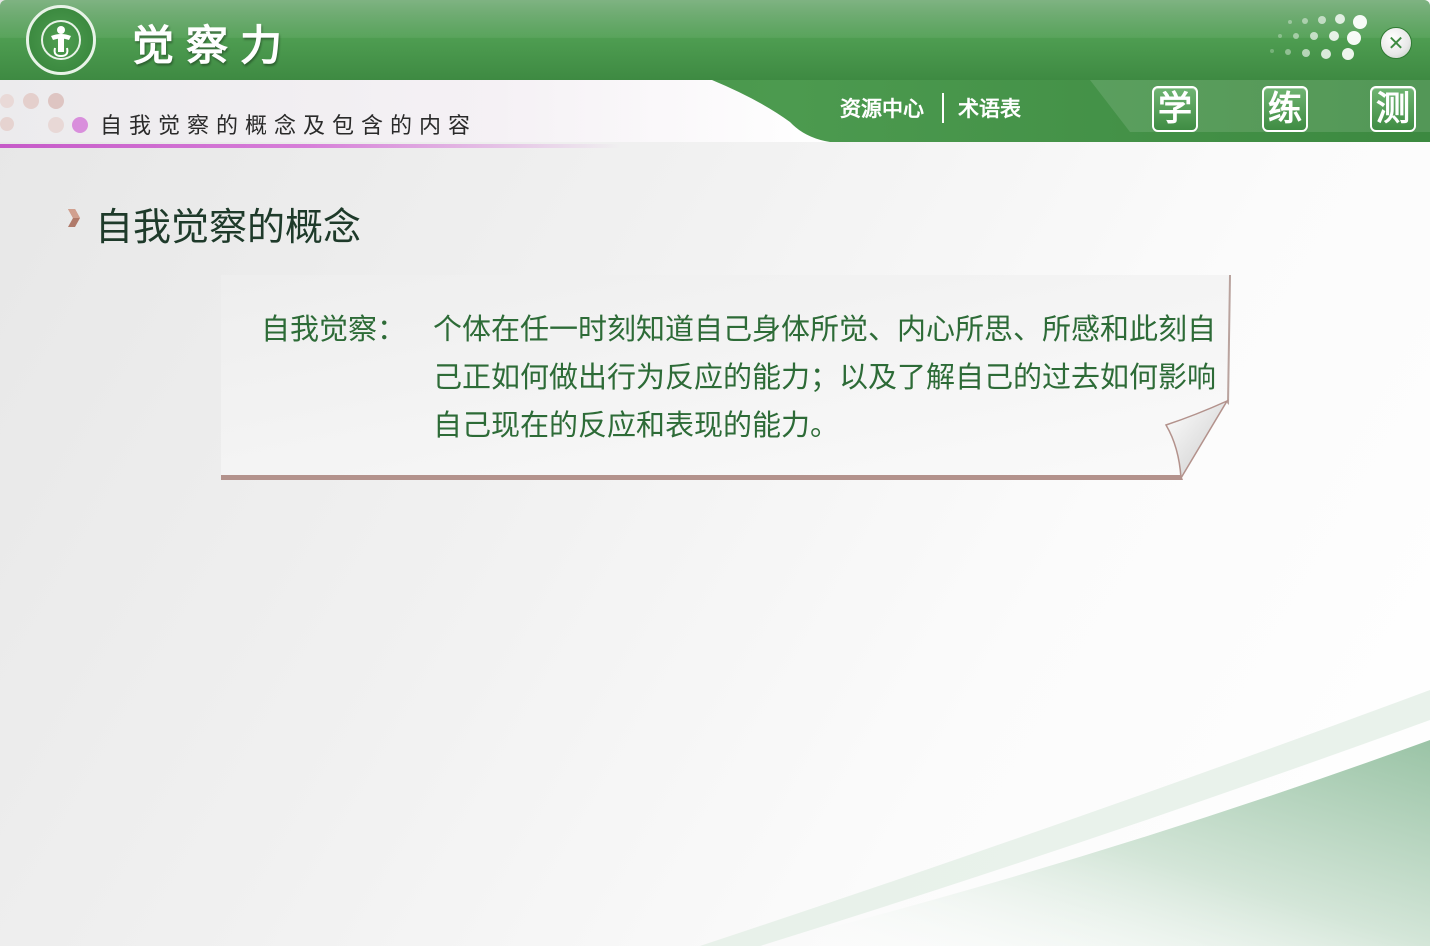  I want to click on app-title: 觉察力, so click(213, 45).